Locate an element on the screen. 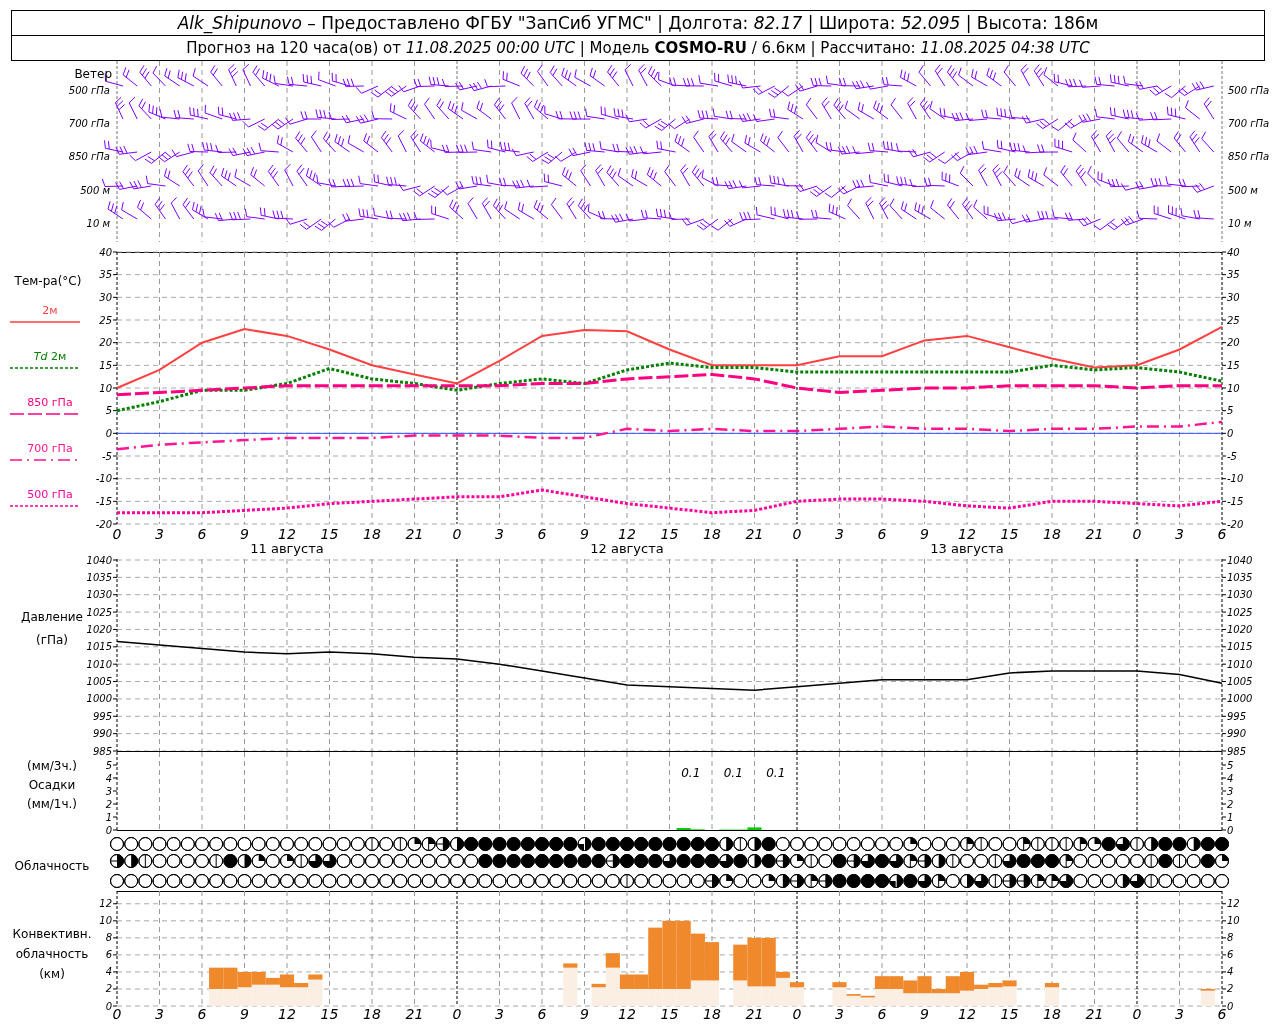 The width and height of the screenshot is (1280, 1024). date-label: 12 августа is located at coordinates (627, 548).